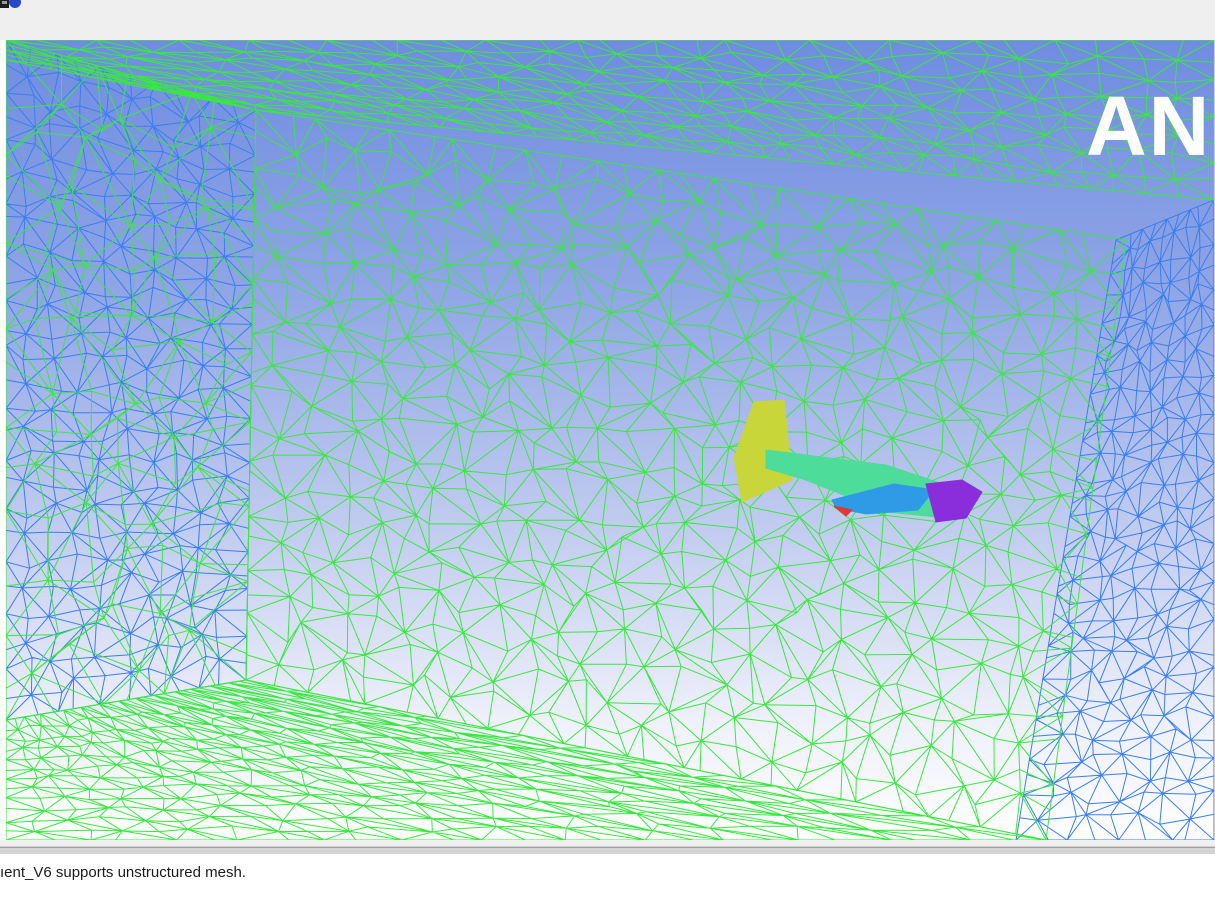 The height and width of the screenshot is (903, 1215). I want to click on ansys-logo: AN, so click(1149, 126).